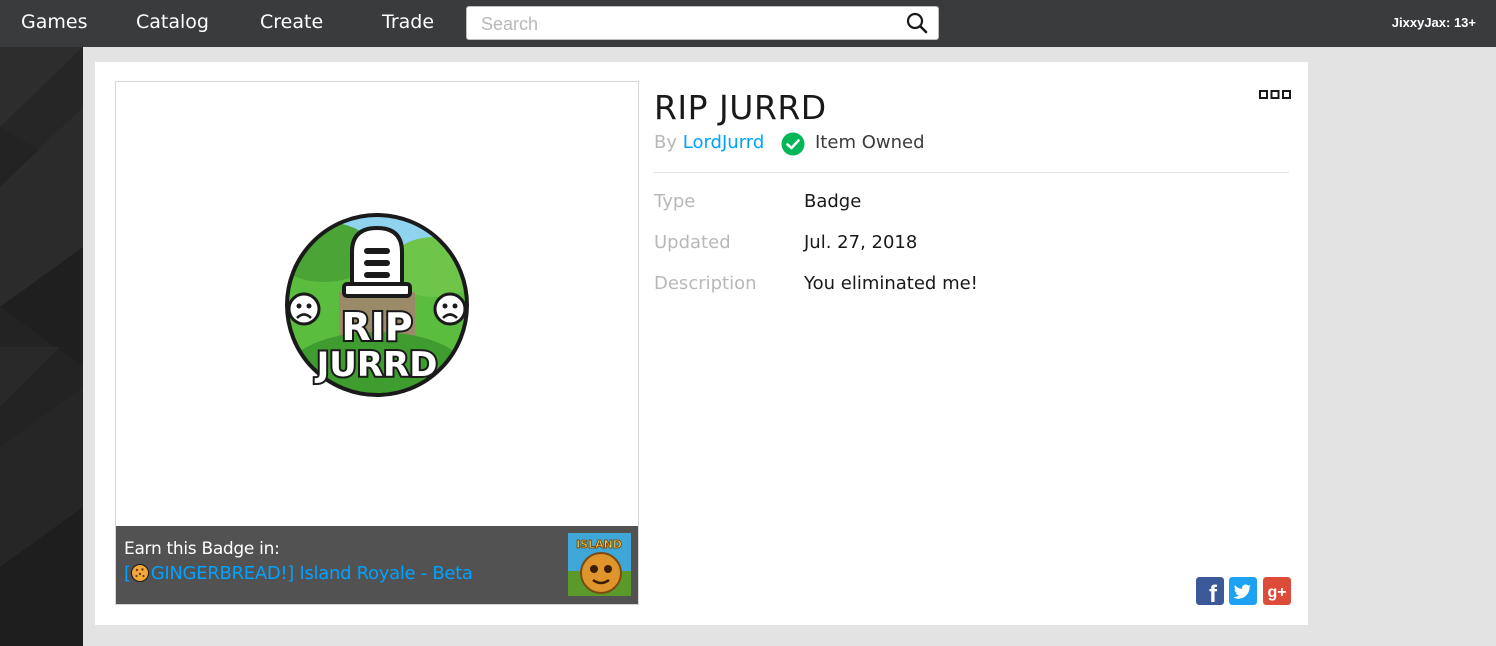  I want to click on creator-line: By LordJurrd, so click(709, 142).